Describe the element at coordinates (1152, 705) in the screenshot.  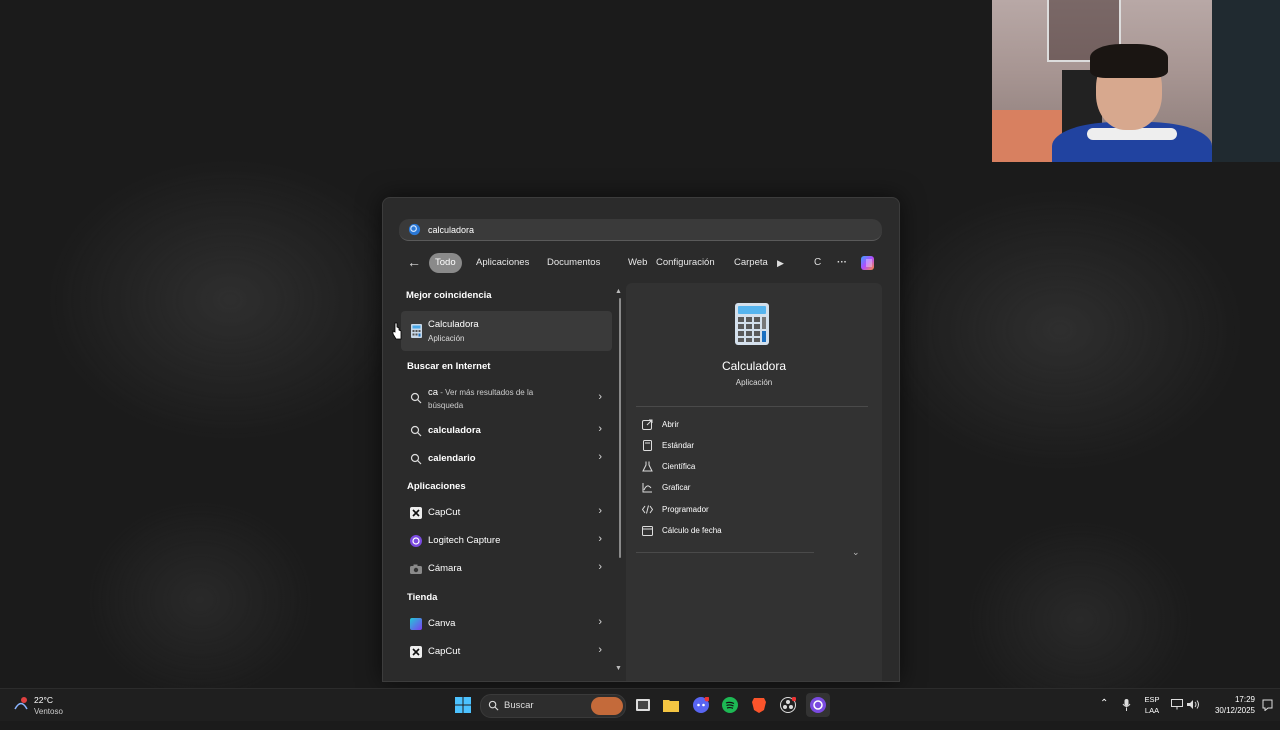
I see `language-indicator: ESP LAA` at that location.